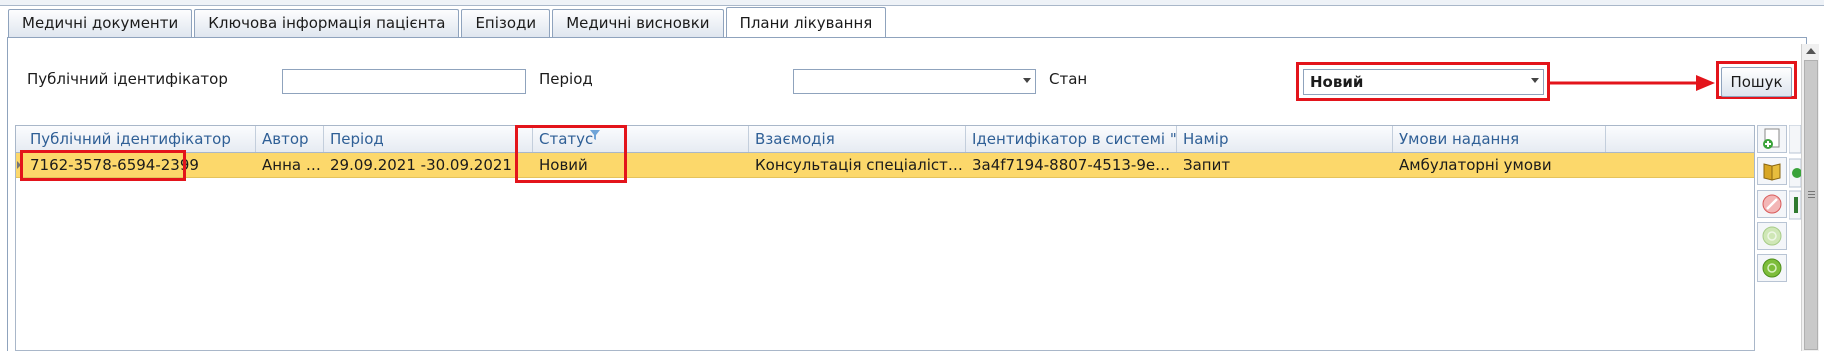 The image size is (1824, 351). Describe the element at coordinates (912, 3) in the screenshot. I see `window-top-border` at that location.